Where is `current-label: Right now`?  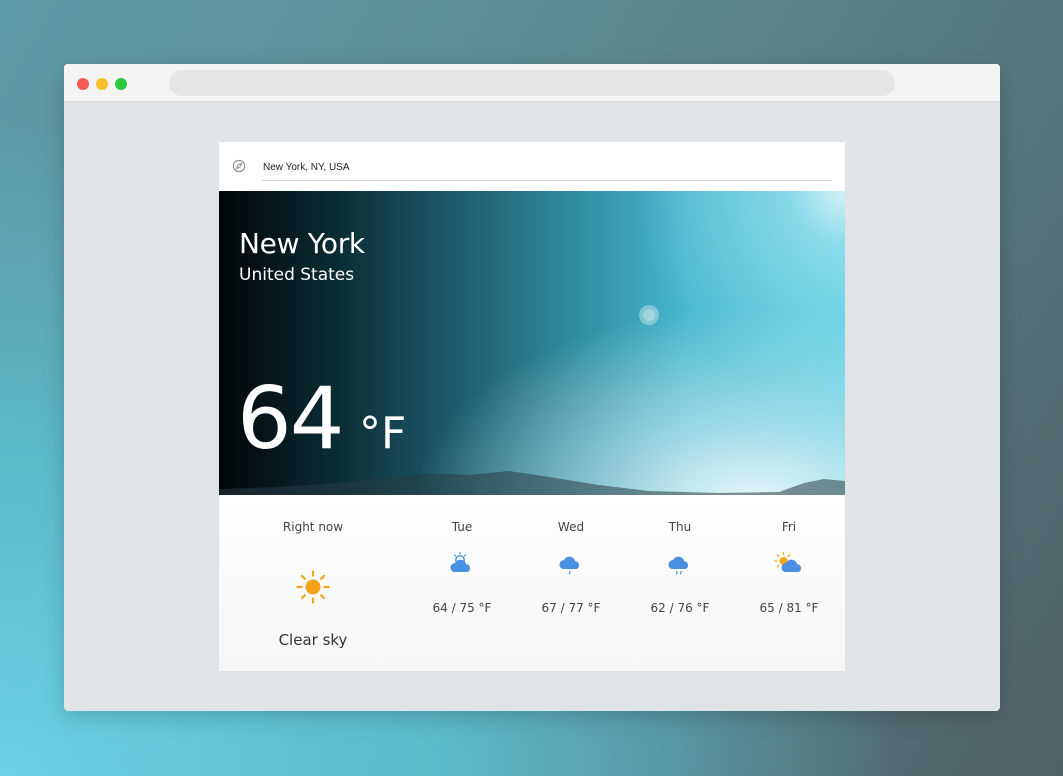
current-label: Right now is located at coordinates (313, 527).